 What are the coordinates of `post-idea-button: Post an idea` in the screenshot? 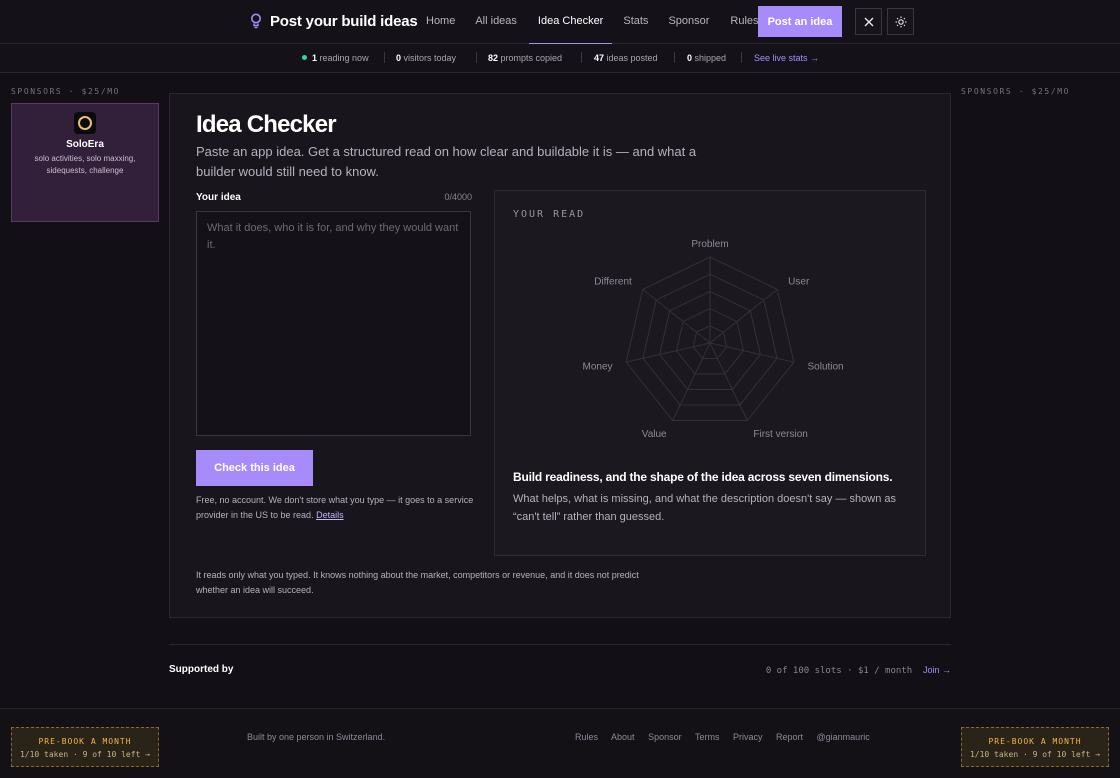 It's located at (800, 21).